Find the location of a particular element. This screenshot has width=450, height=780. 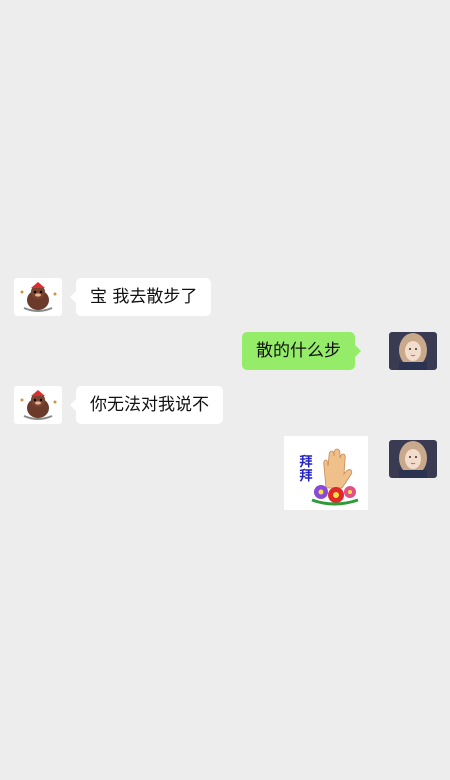

message-bubble-incoming: 宝 我去散步了 is located at coordinates (140, 297).